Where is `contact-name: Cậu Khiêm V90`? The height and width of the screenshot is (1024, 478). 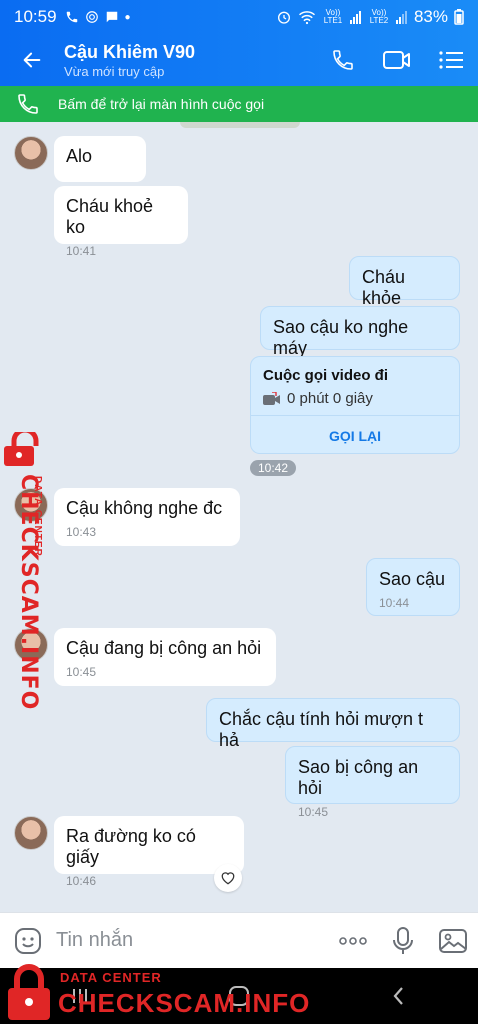 contact-name: Cậu Khiêm V90 is located at coordinates (130, 51).